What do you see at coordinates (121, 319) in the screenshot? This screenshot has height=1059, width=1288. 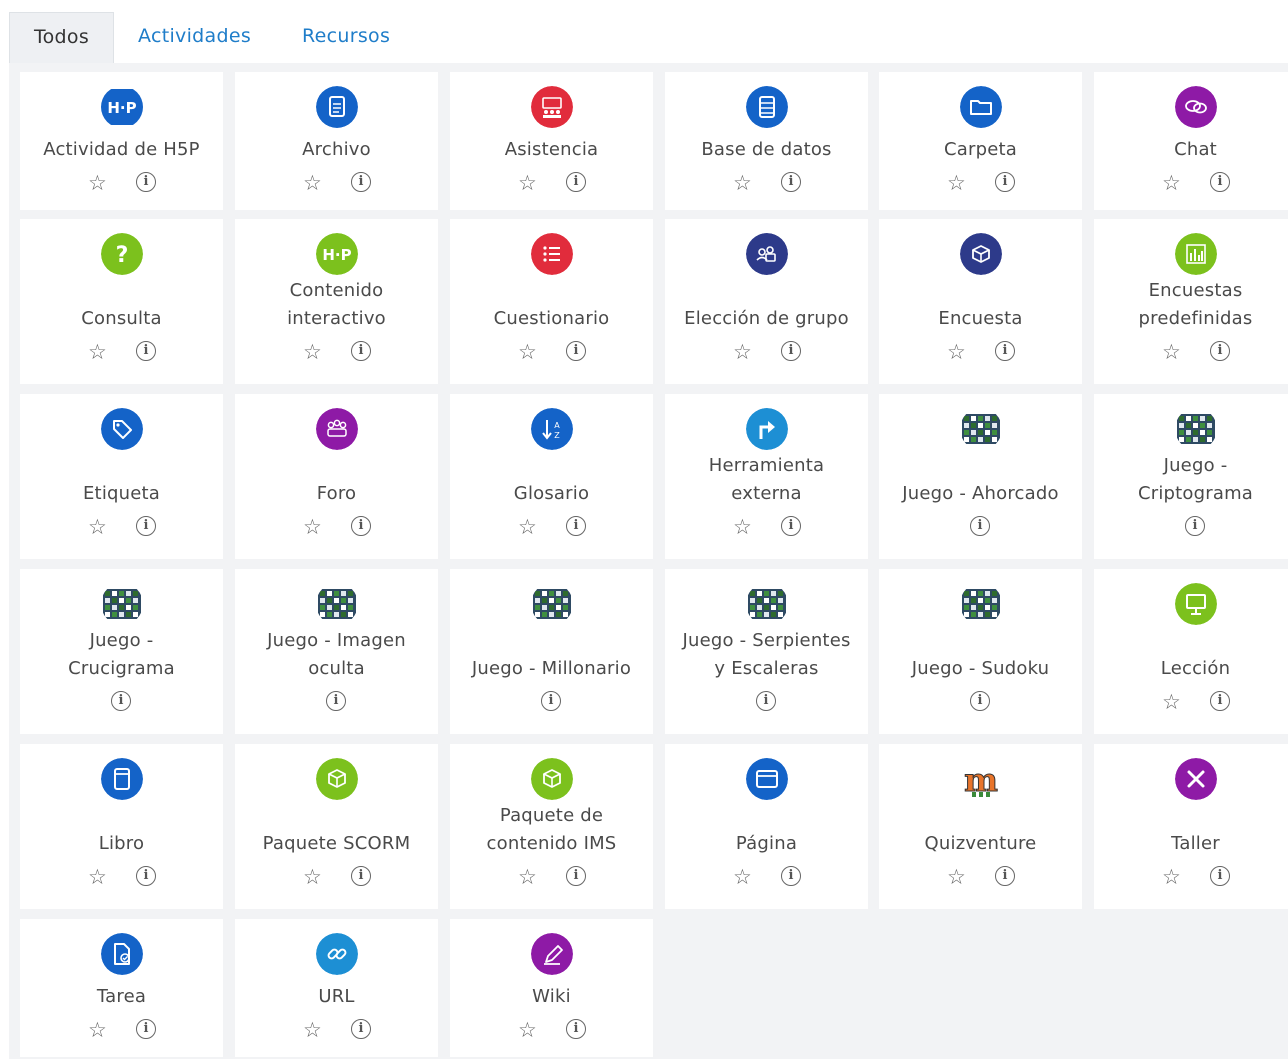 I see `activity-name: Consulta` at bounding box center [121, 319].